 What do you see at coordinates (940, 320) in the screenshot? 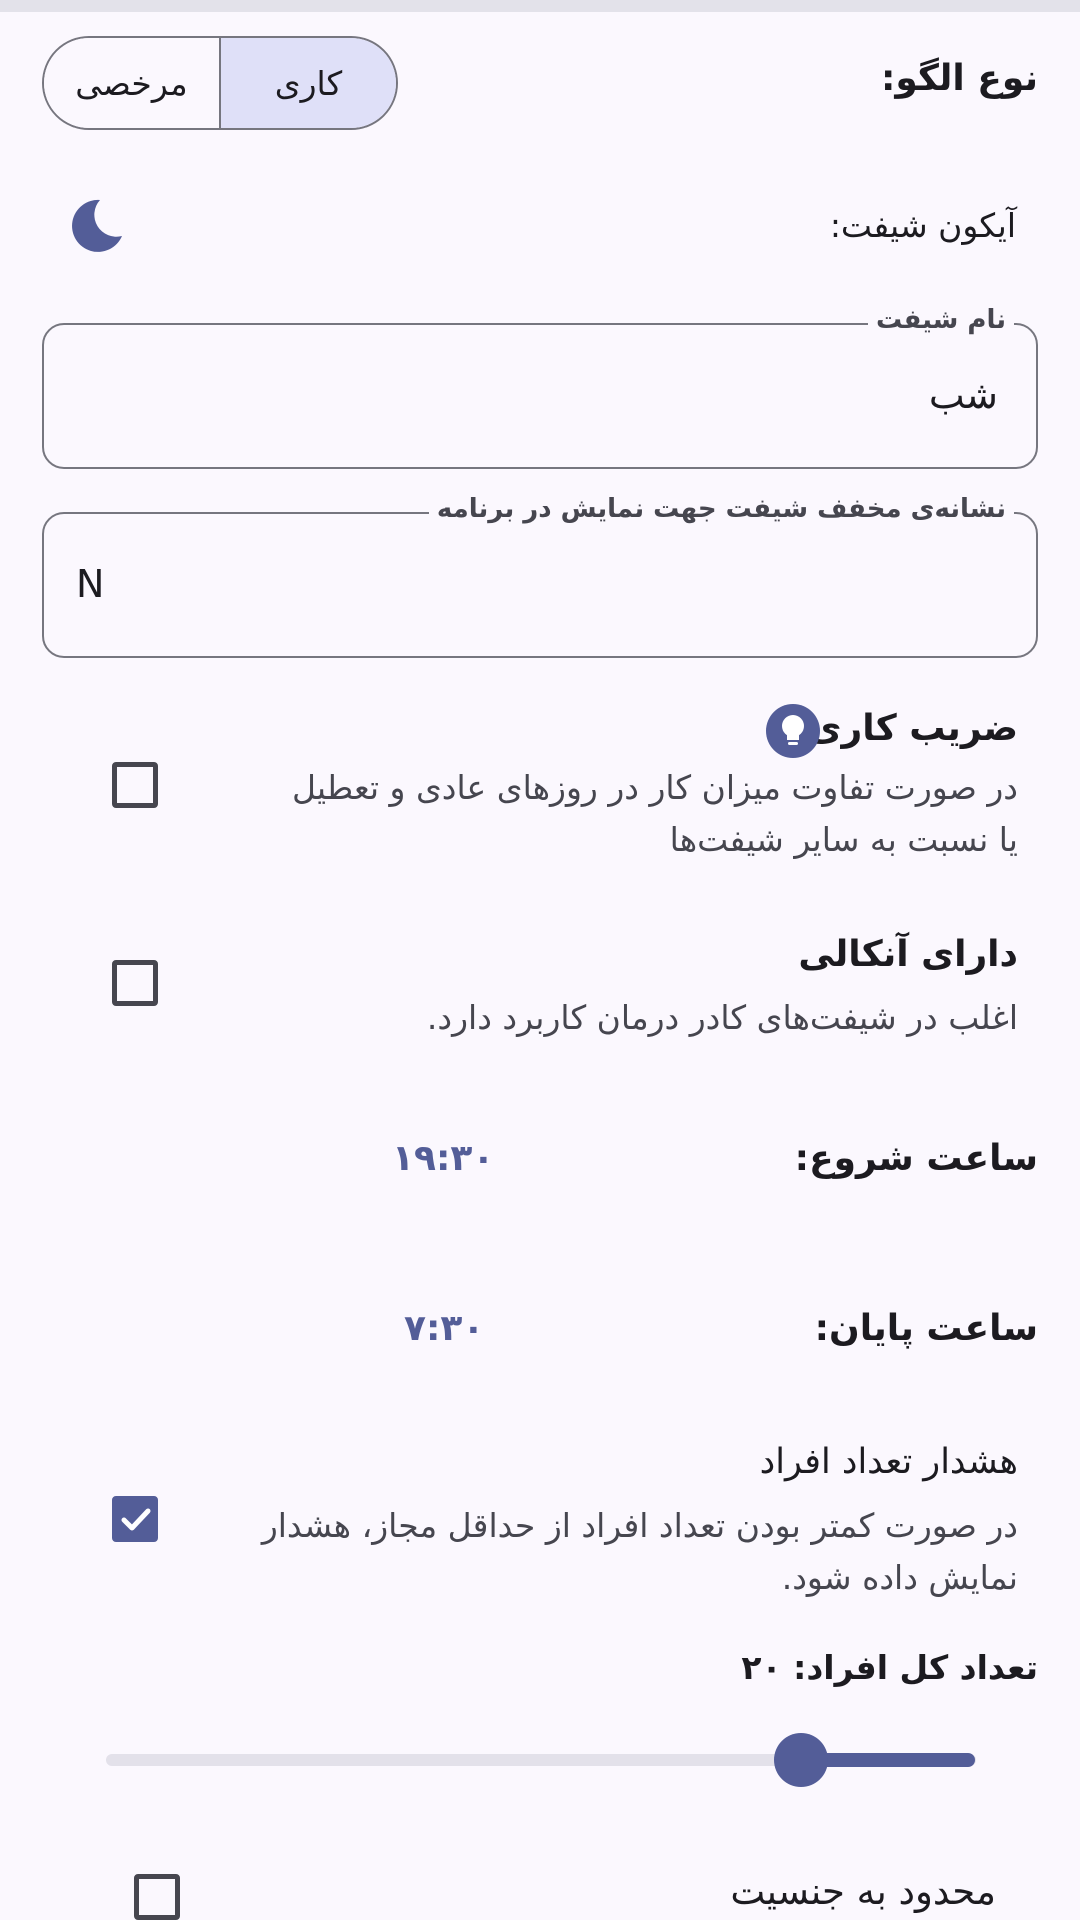
I see `shift-name-field-label: نام شیفت` at bounding box center [940, 320].